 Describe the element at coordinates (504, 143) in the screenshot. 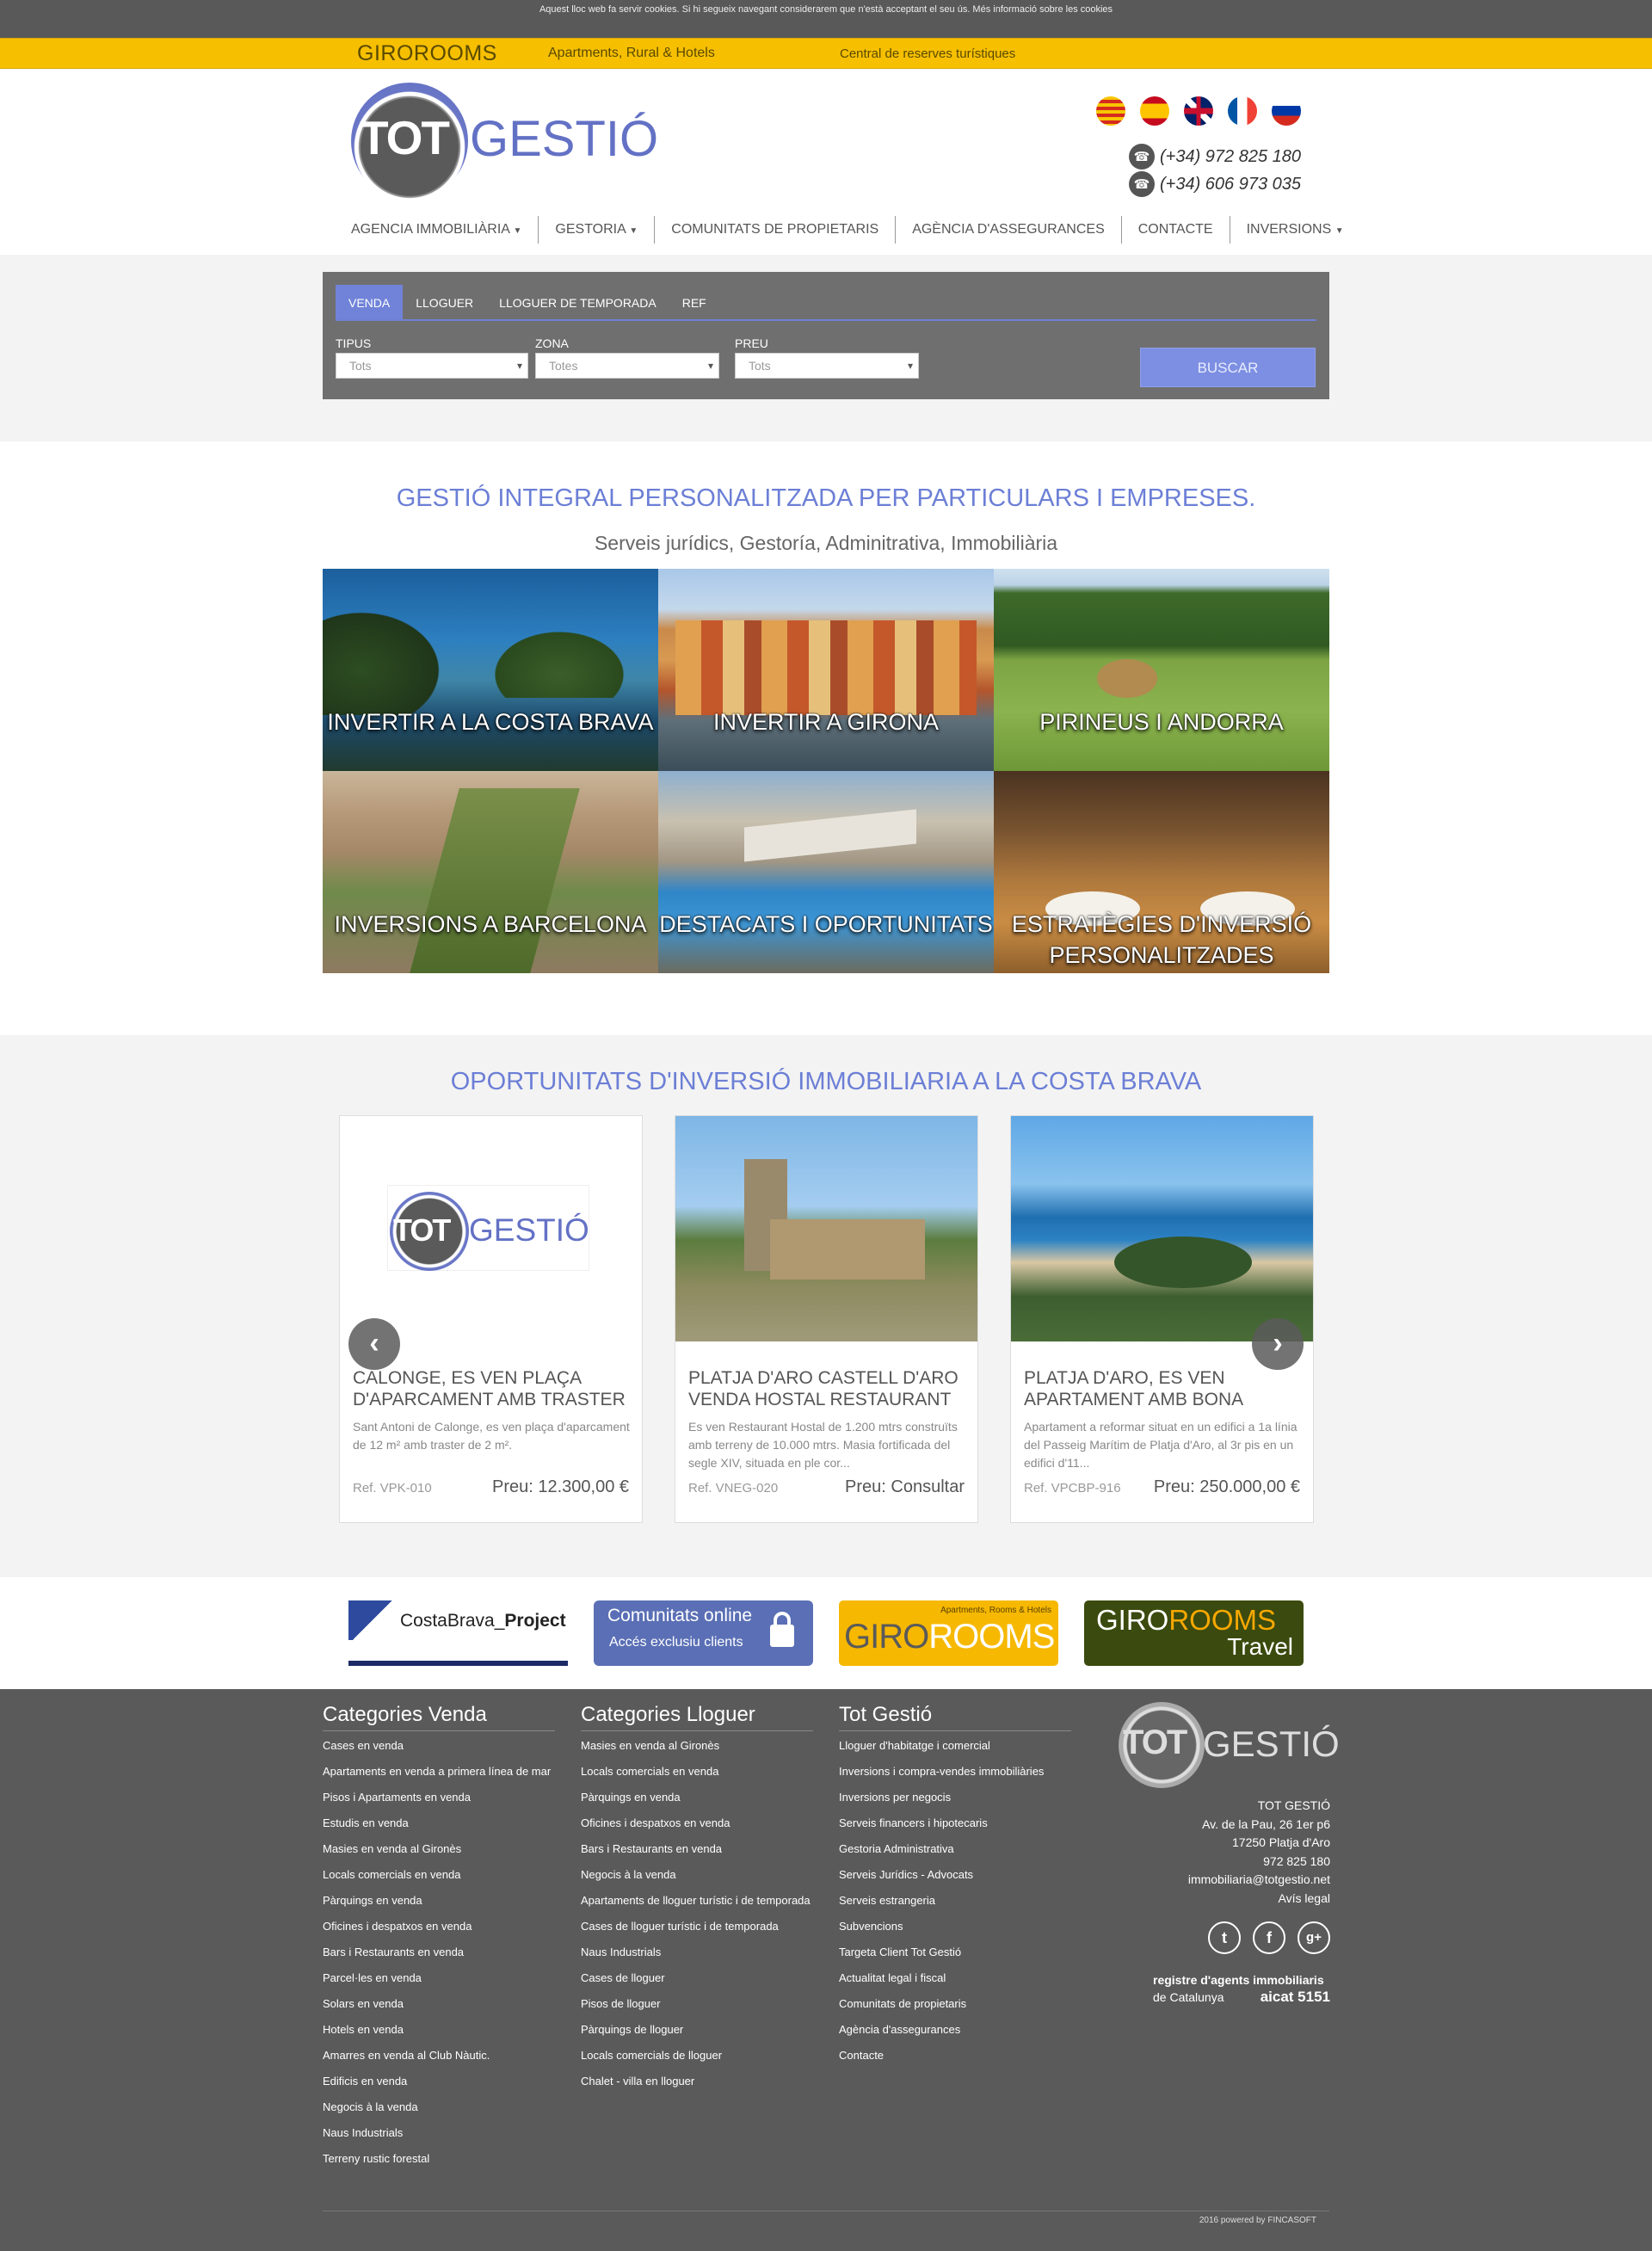

I see `totgestio-logo: TOT GESTIÓ` at that location.